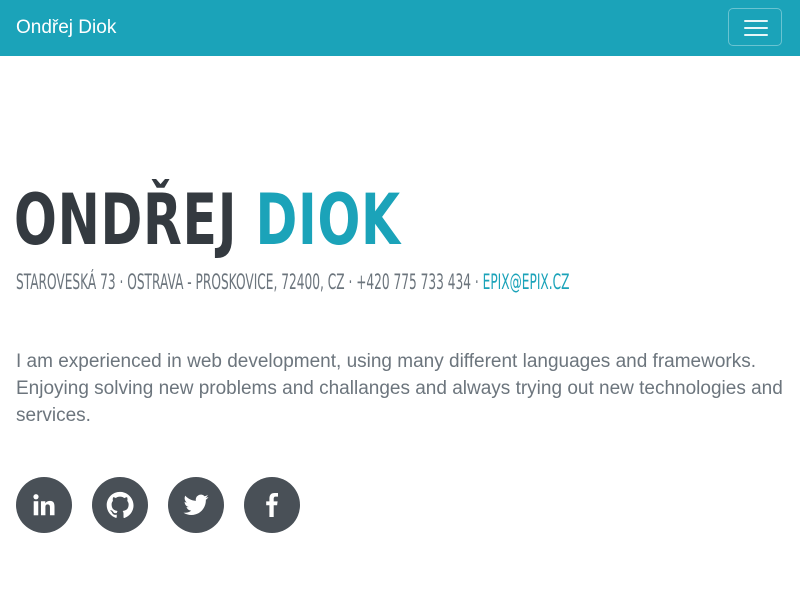 The image size is (800, 600). I want to click on navbar: Ondřej Diok, so click(400, 28).